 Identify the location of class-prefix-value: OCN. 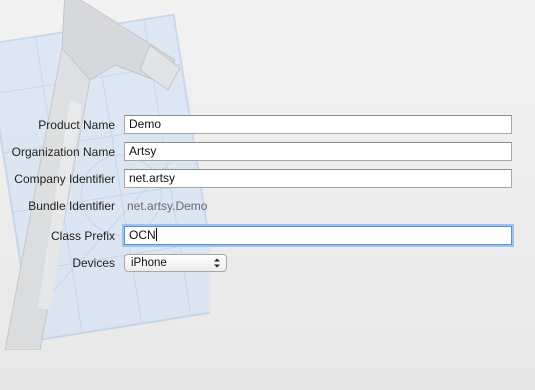
(142, 235).